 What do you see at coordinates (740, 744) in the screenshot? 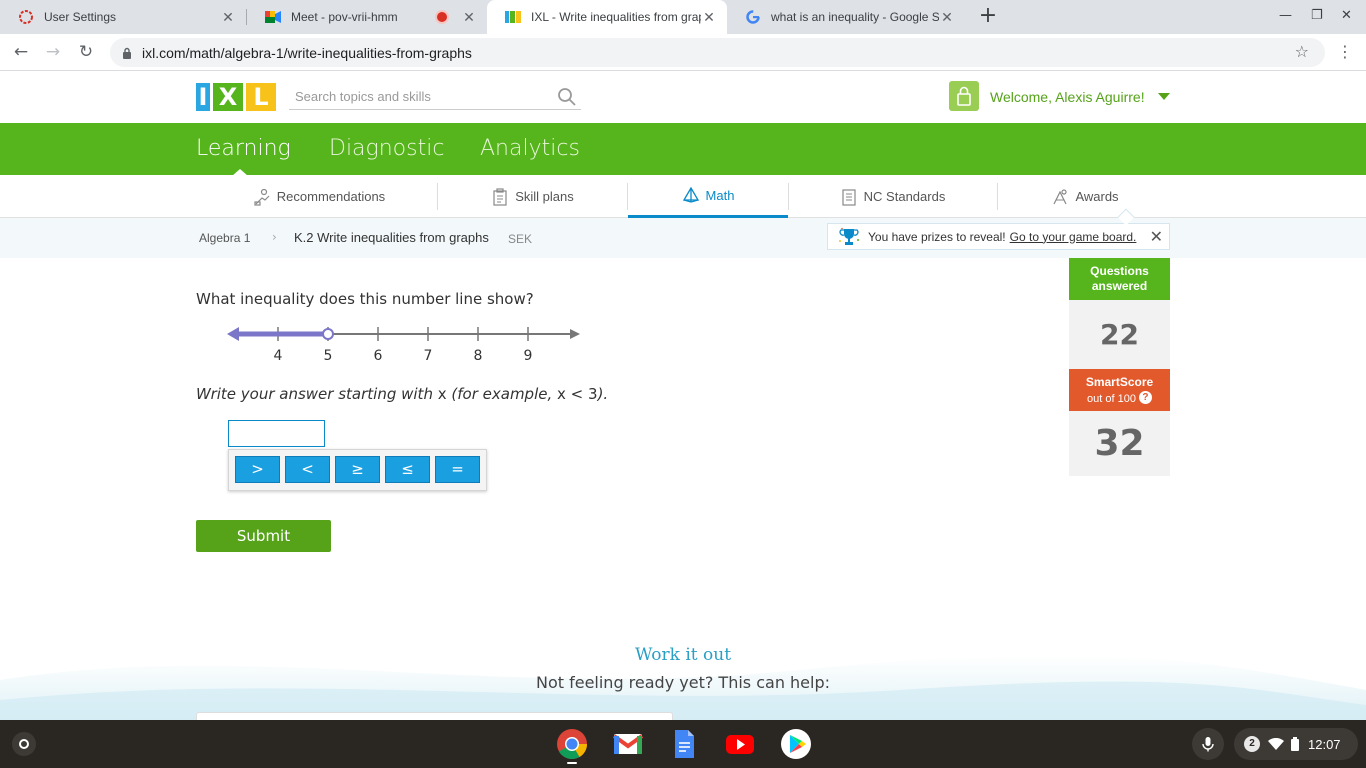
I see `youtube-app-icon` at bounding box center [740, 744].